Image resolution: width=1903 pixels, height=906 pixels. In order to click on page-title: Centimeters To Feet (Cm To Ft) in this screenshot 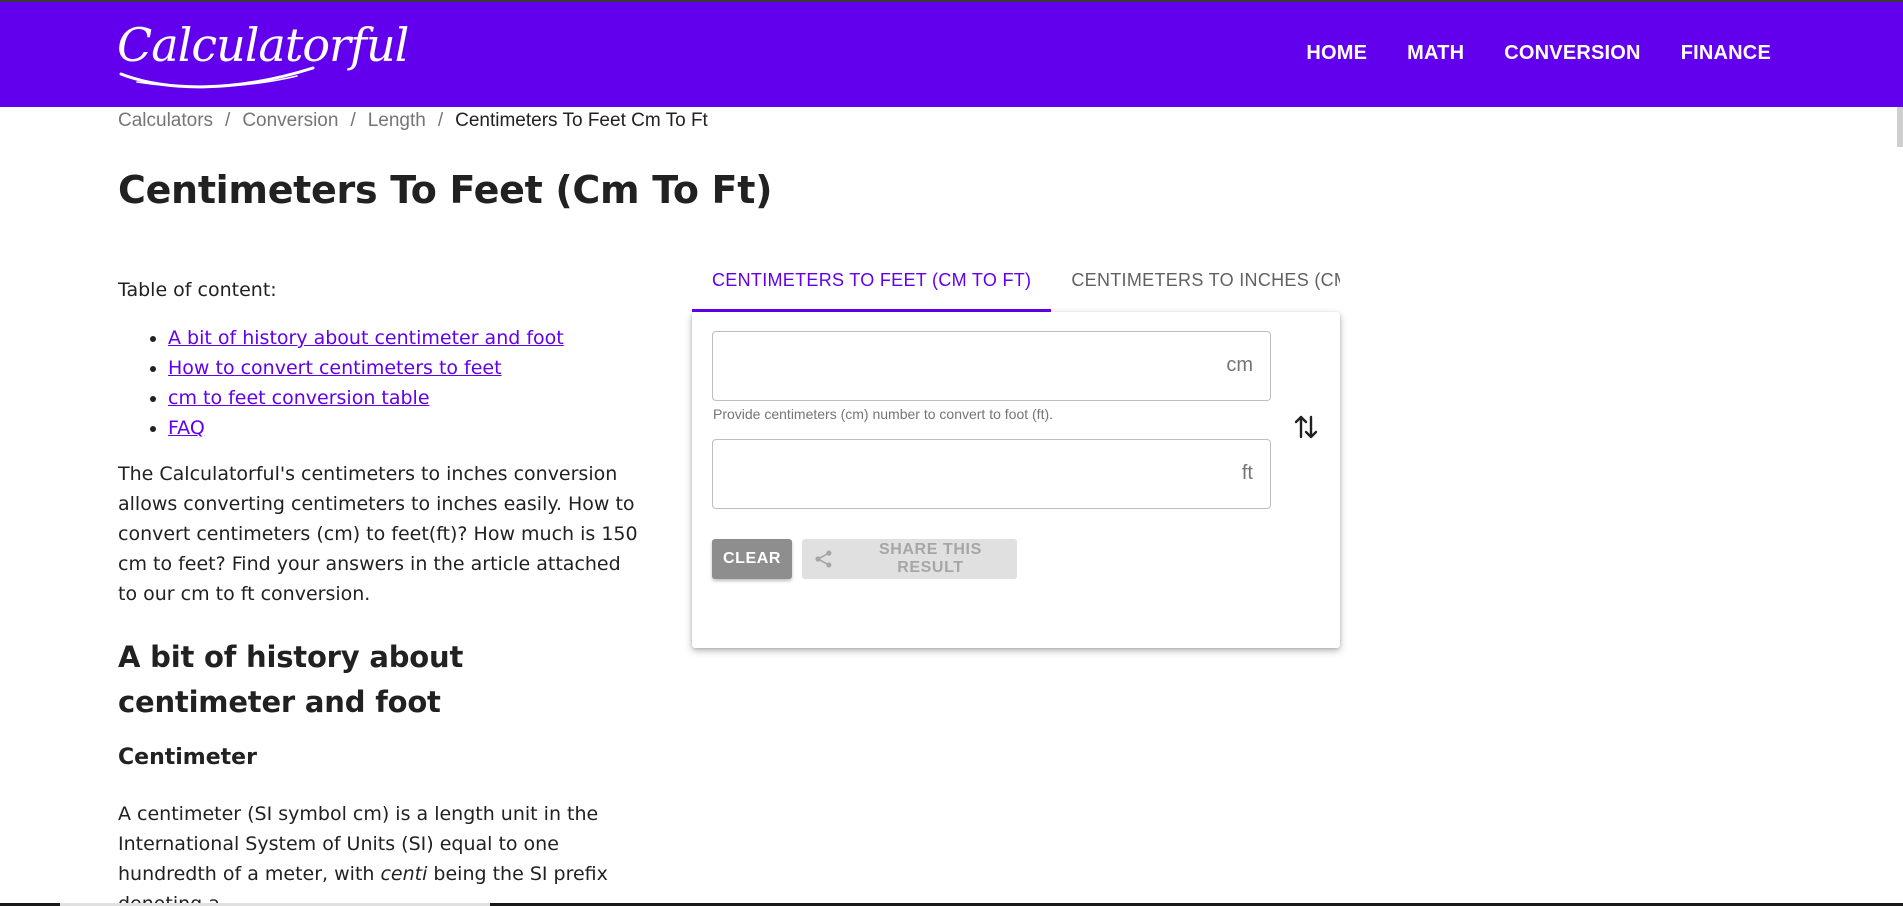, I will do `click(445, 190)`.